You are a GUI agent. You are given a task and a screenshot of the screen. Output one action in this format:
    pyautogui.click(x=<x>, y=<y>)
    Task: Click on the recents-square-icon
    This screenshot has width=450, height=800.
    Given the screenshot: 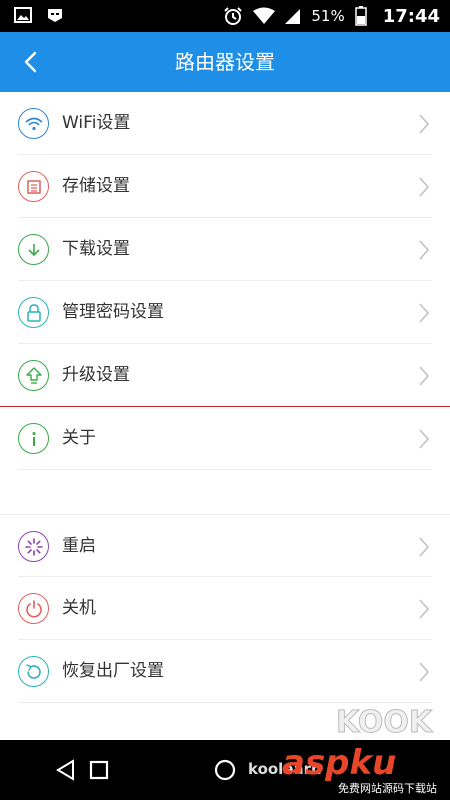 What is the action you would take?
    pyautogui.click(x=99, y=770)
    